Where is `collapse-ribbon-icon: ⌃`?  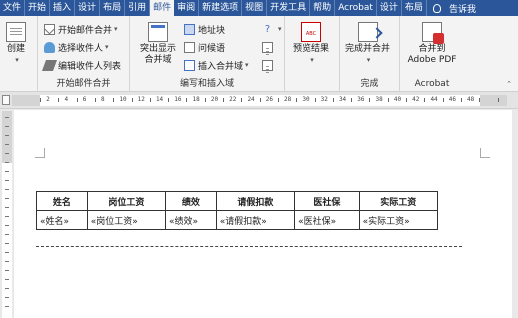
collapse-ribbon-icon: ⌃ is located at coordinates (509, 84).